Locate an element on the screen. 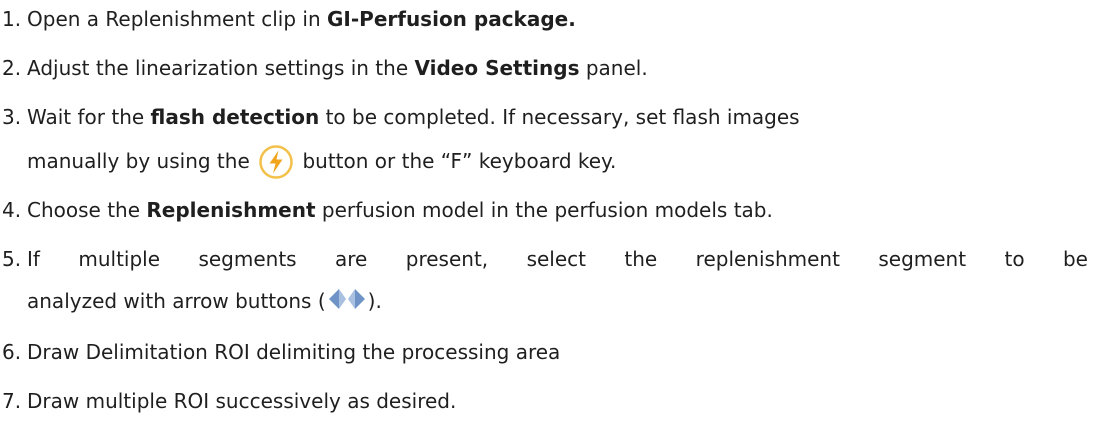 The image size is (1109, 430). step-text-cont-after: ). is located at coordinates (374, 301).